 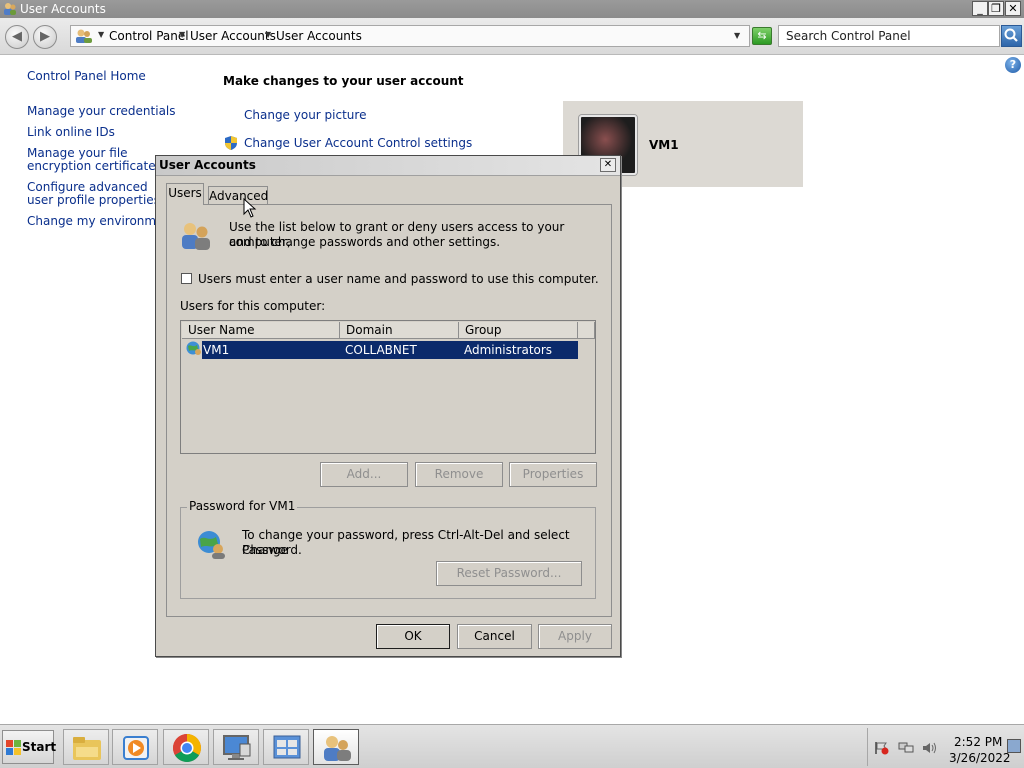 I want to click on maximize-button: ❐, so click(x=996, y=8).